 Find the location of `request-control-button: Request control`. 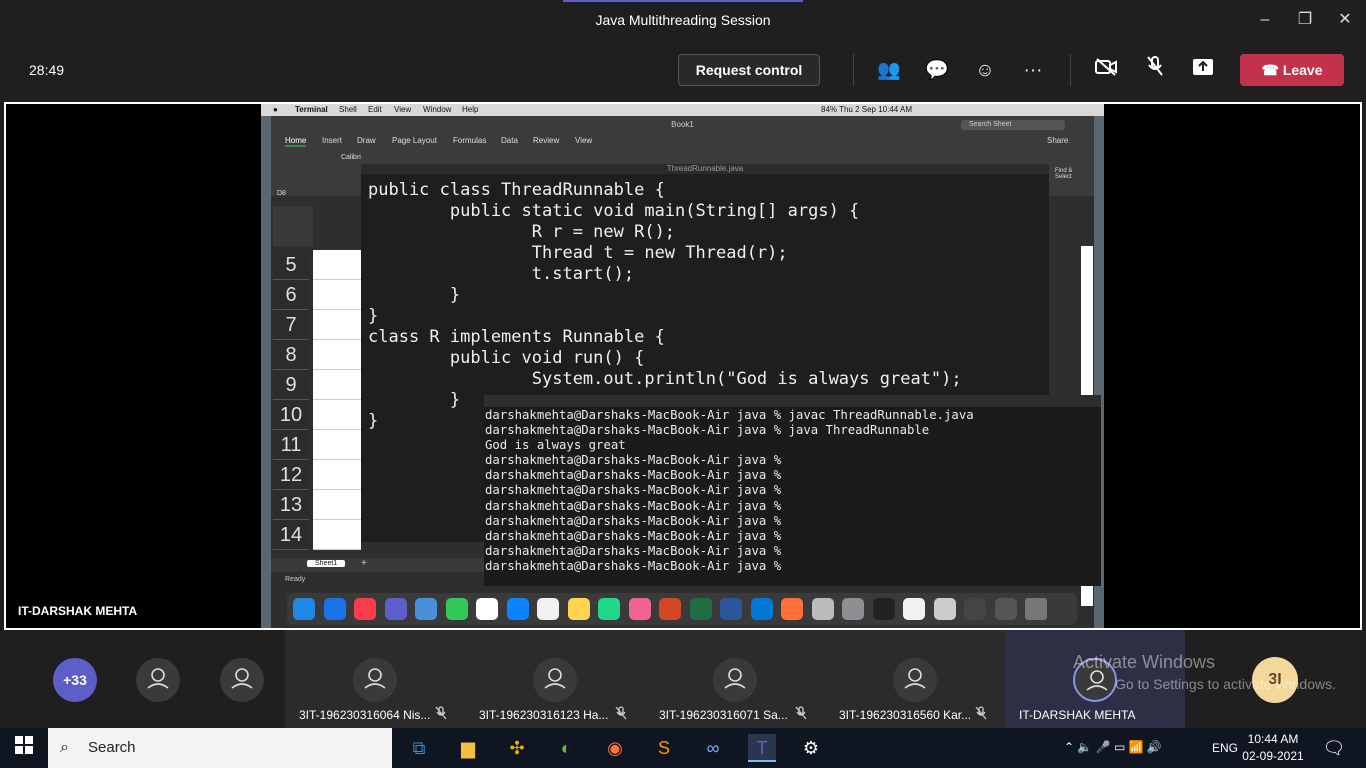

request-control-button: Request control is located at coordinates (749, 70).